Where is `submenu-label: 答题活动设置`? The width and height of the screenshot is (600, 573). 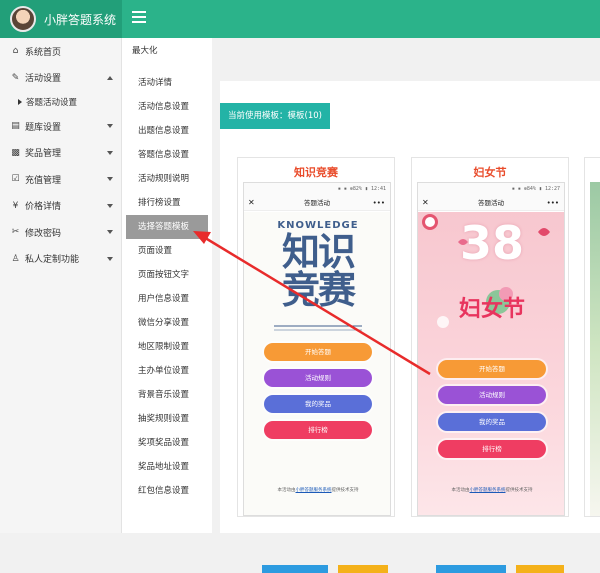 submenu-label: 答题活动设置 is located at coordinates (52, 103).